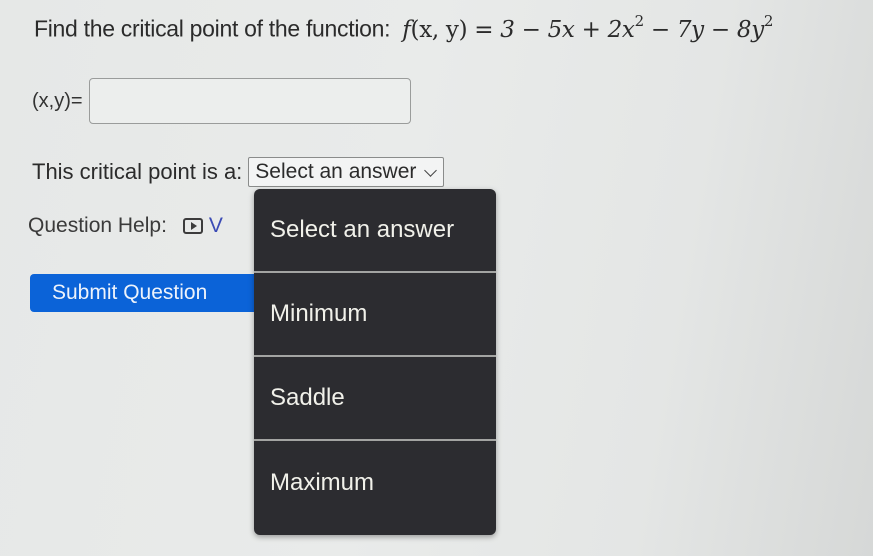 This screenshot has width=873, height=556. I want to click on dropdown-option-saddle: Saddle, so click(375, 399).